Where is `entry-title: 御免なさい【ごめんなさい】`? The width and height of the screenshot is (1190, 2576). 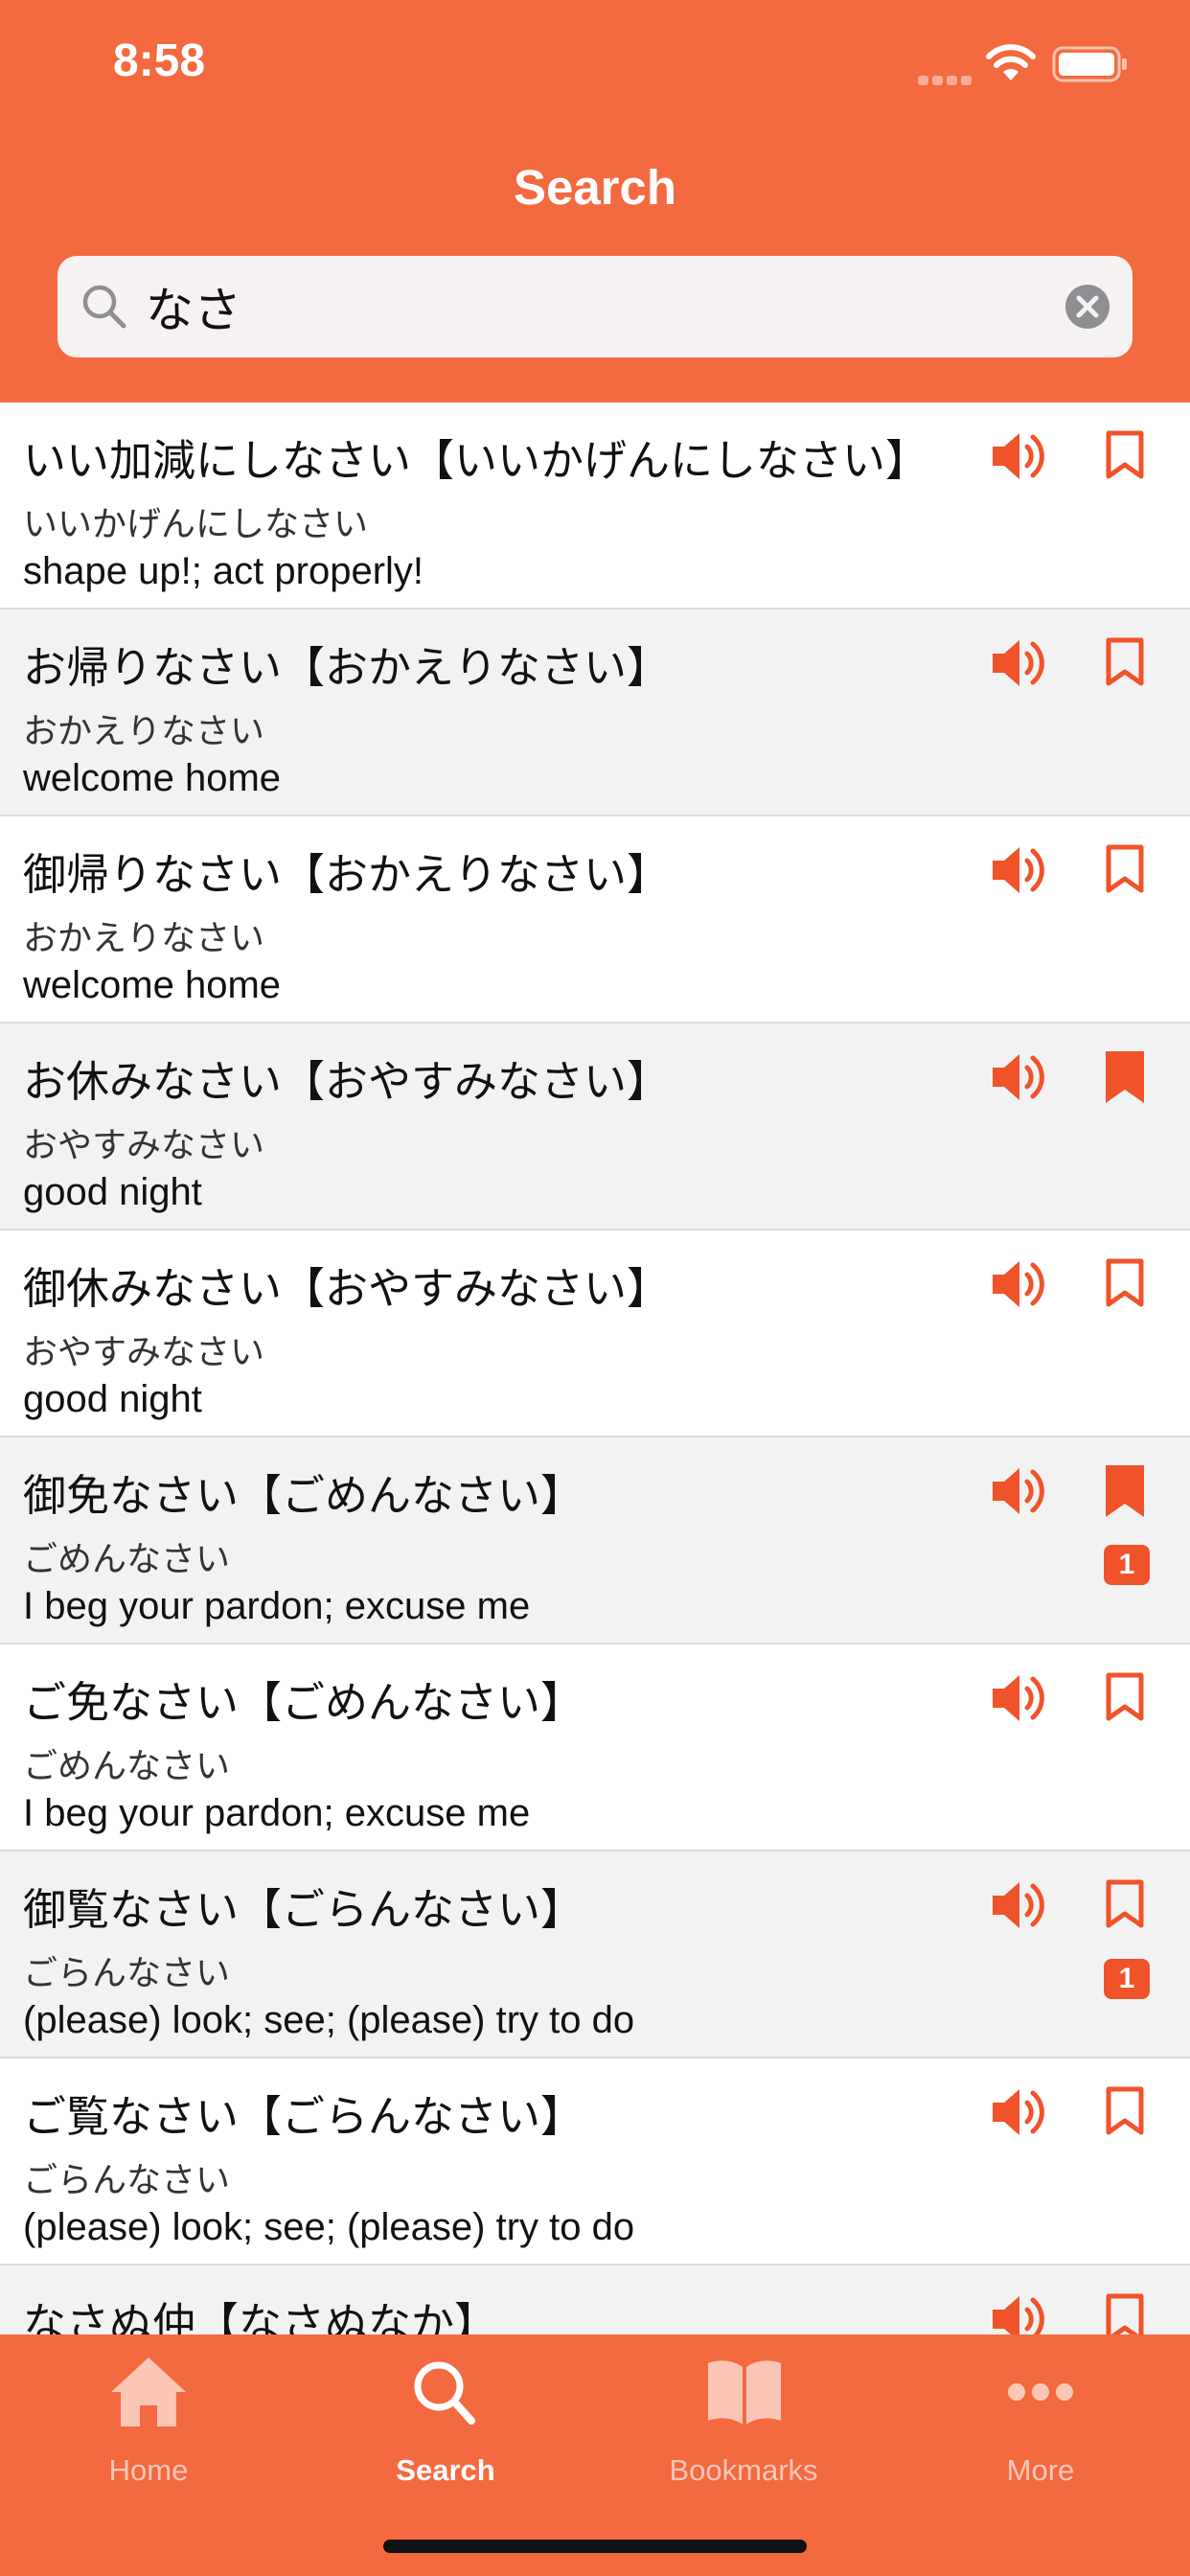 entry-title: 御免なさい【ごめんなさい】 is located at coordinates (303, 1495).